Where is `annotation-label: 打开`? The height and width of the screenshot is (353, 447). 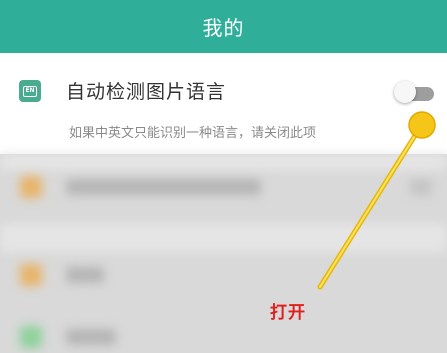 annotation-label: 打开 is located at coordinates (288, 313).